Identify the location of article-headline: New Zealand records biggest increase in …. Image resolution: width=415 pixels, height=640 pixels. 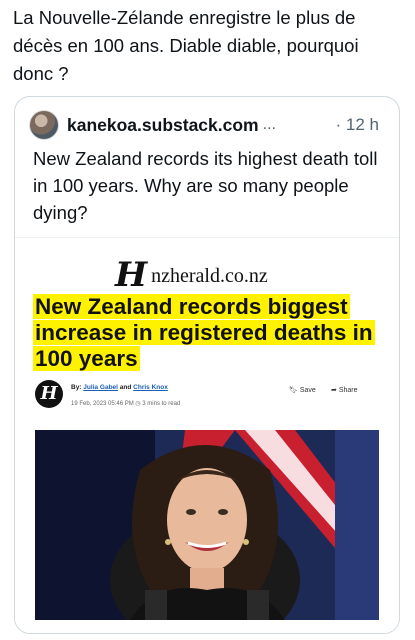
(208, 333).